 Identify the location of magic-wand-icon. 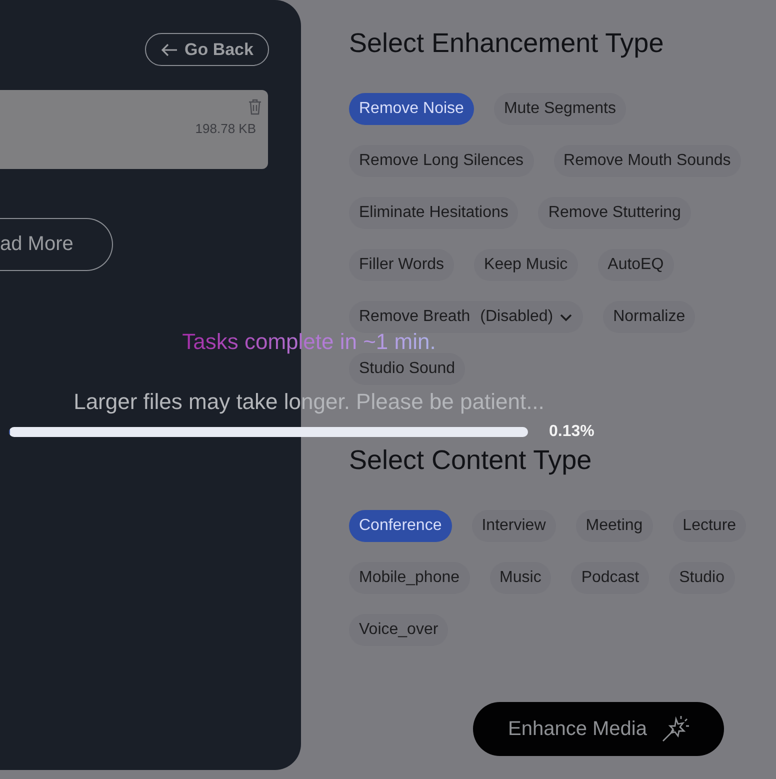
(674, 729).